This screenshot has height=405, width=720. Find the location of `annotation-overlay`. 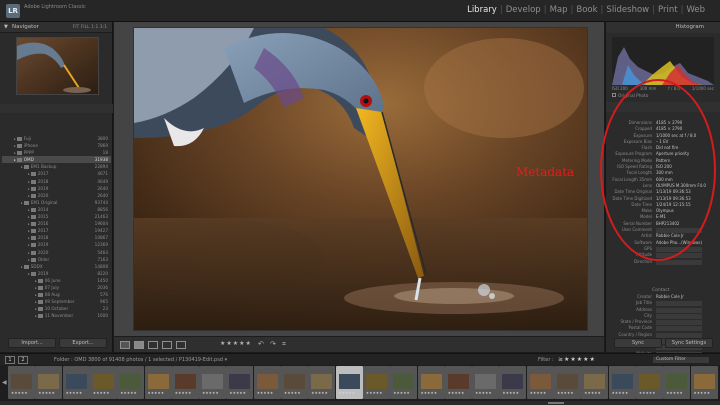

annotation-overlay is located at coordinates (658, 170).